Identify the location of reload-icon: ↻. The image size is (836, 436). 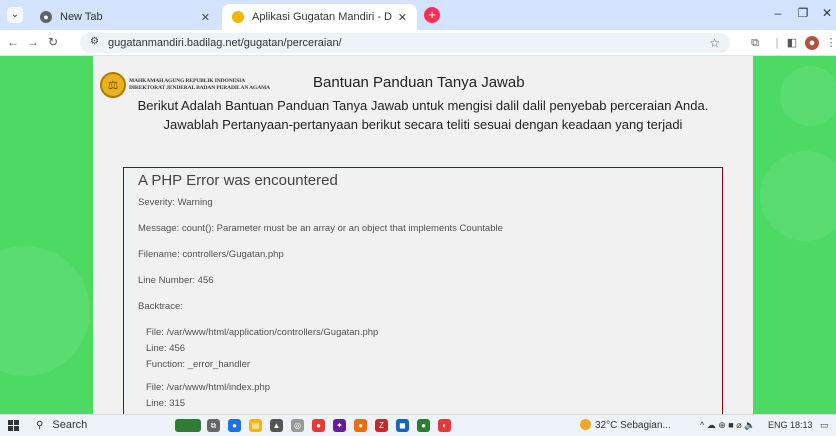
(53, 42).